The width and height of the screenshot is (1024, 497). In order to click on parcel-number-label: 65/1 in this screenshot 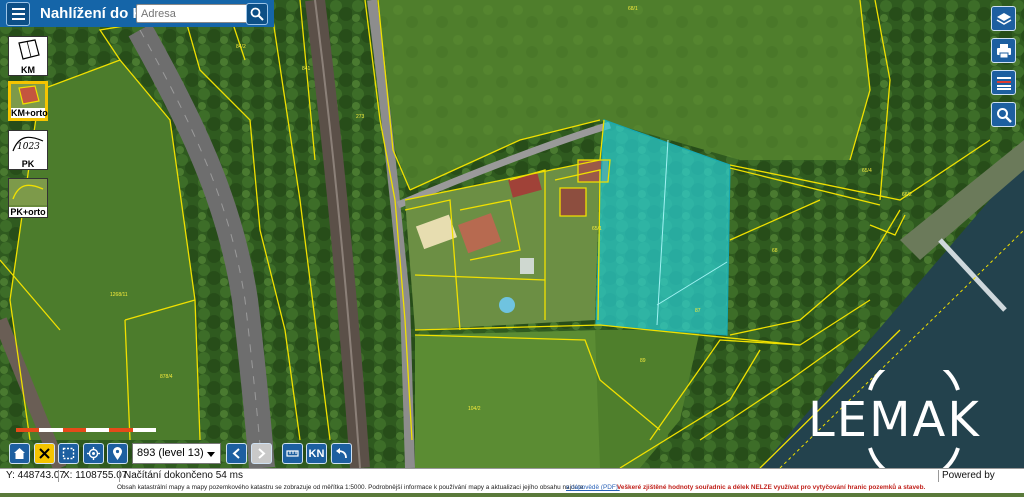, I will do `click(597, 229)`.